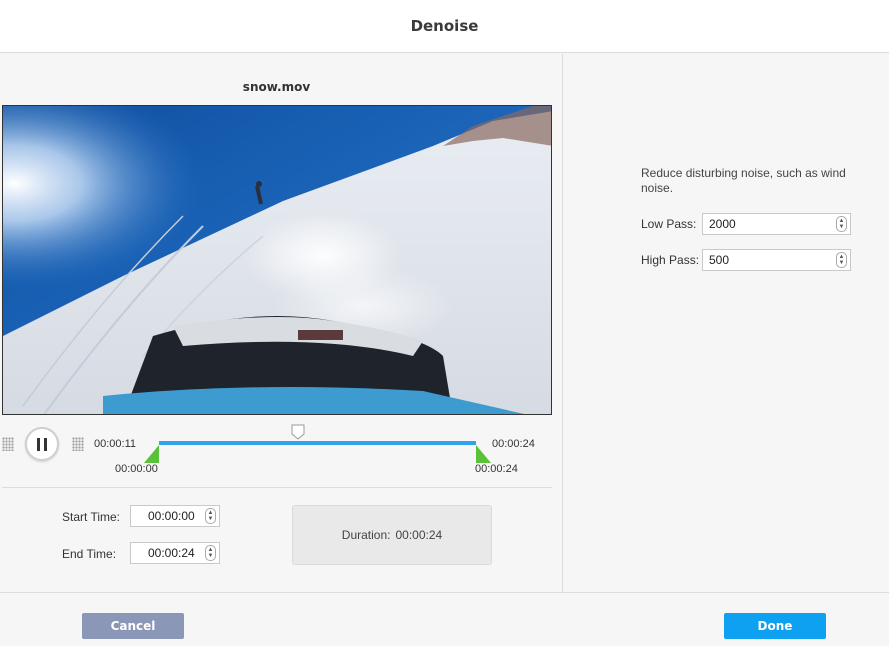  What do you see at coordinates (276, 87) in the screenshot?
I see `file-name: snow.mov` at bounding box center [276, 87].